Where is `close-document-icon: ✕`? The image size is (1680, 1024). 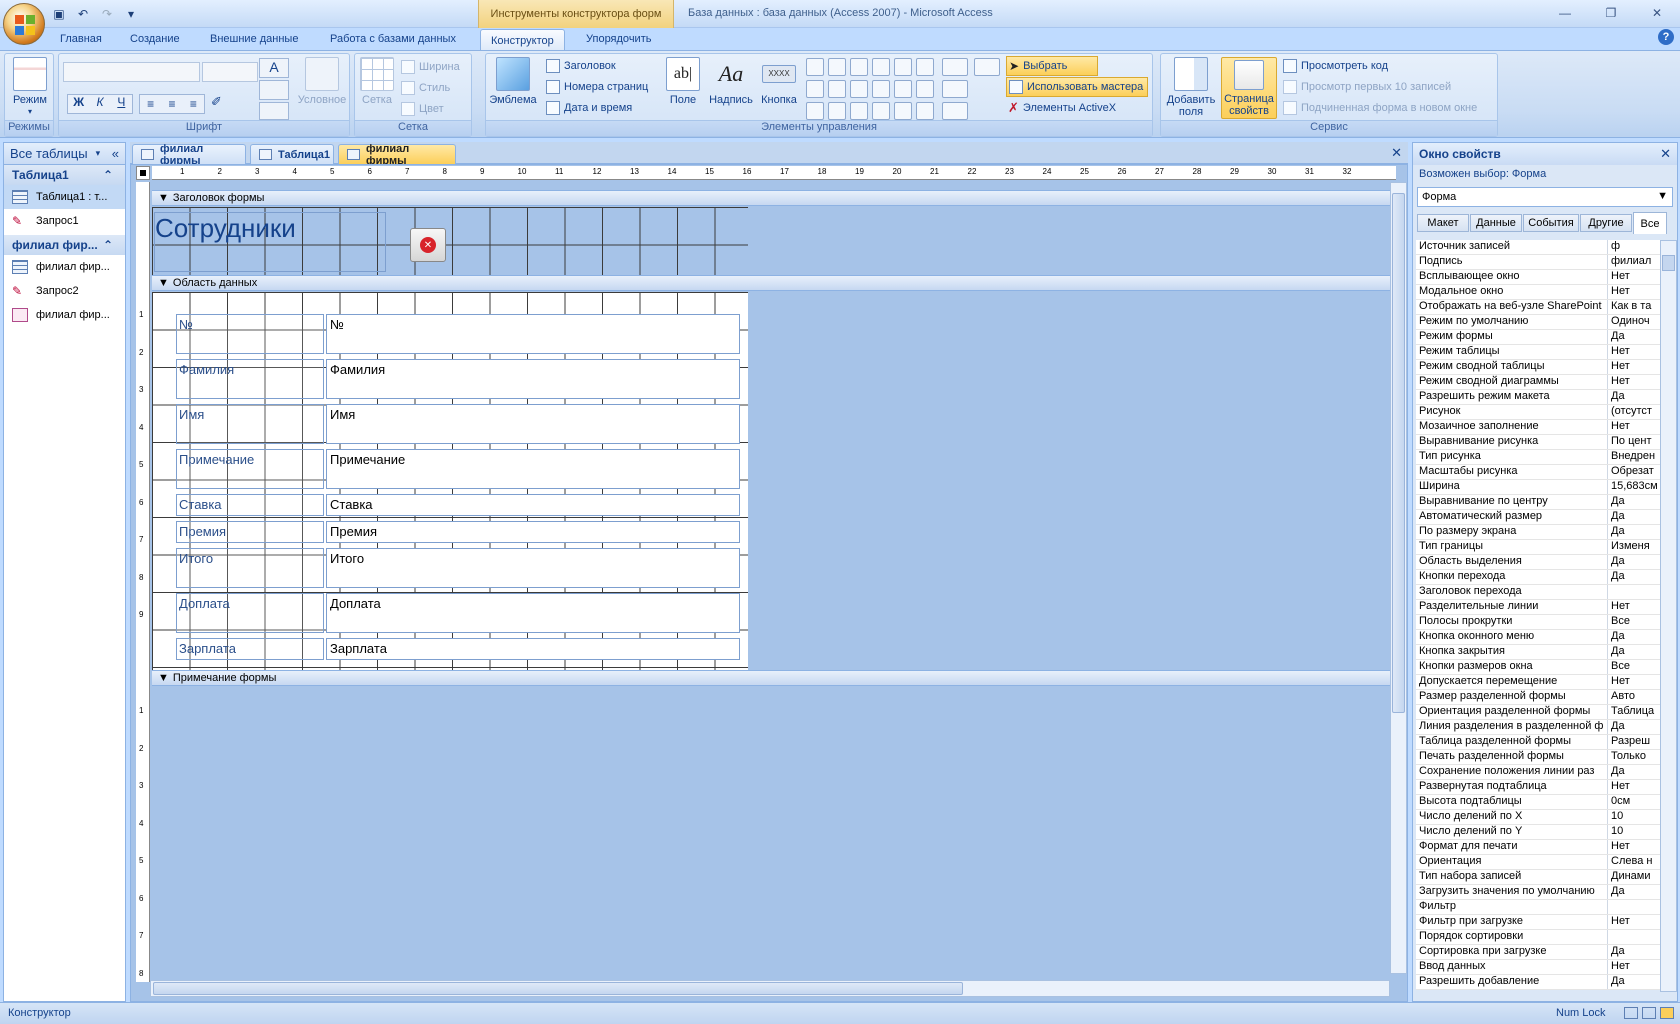
close-document-icon: ✕ is located at coordinates (1396, 153).